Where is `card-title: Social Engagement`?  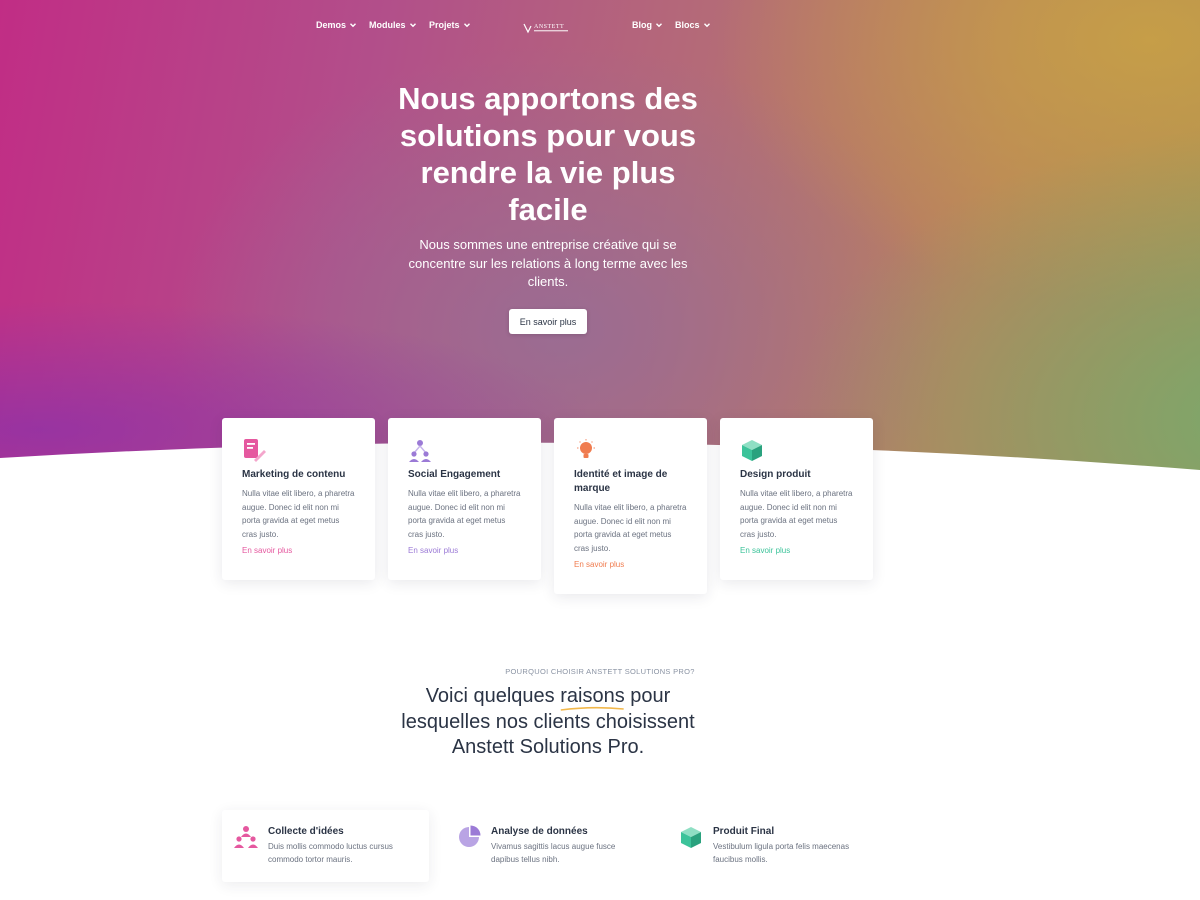
card-title: Social Engagement is located at coordinates (454, 474).